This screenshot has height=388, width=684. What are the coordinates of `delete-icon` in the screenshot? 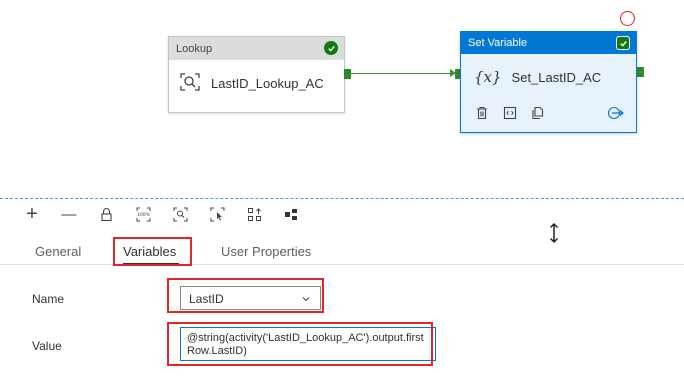 It's located at (482, 114).